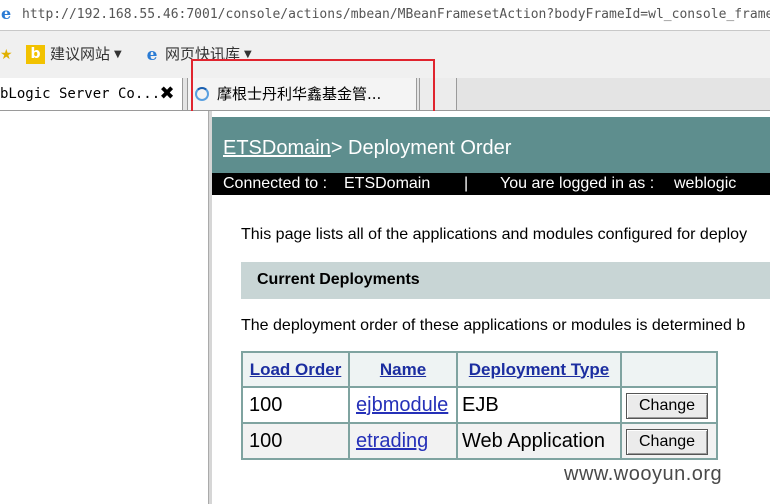 The image size is (770, 504). What do you see at coordinates (705, 183) in the screenshot?
I see `logged-in-user: weblogic` at bounding box center [705, 183].